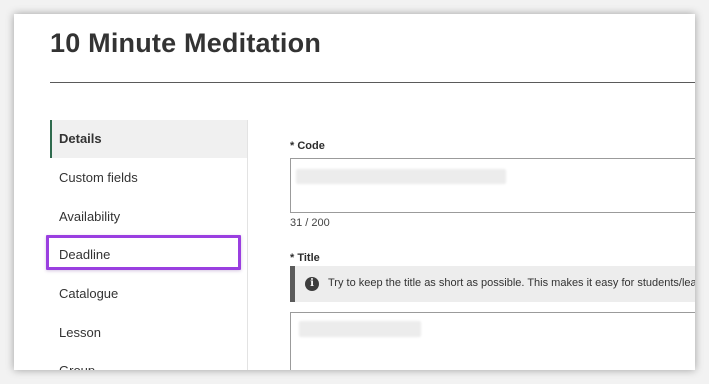  I want to click on info-icon: i, so click(312, 284).